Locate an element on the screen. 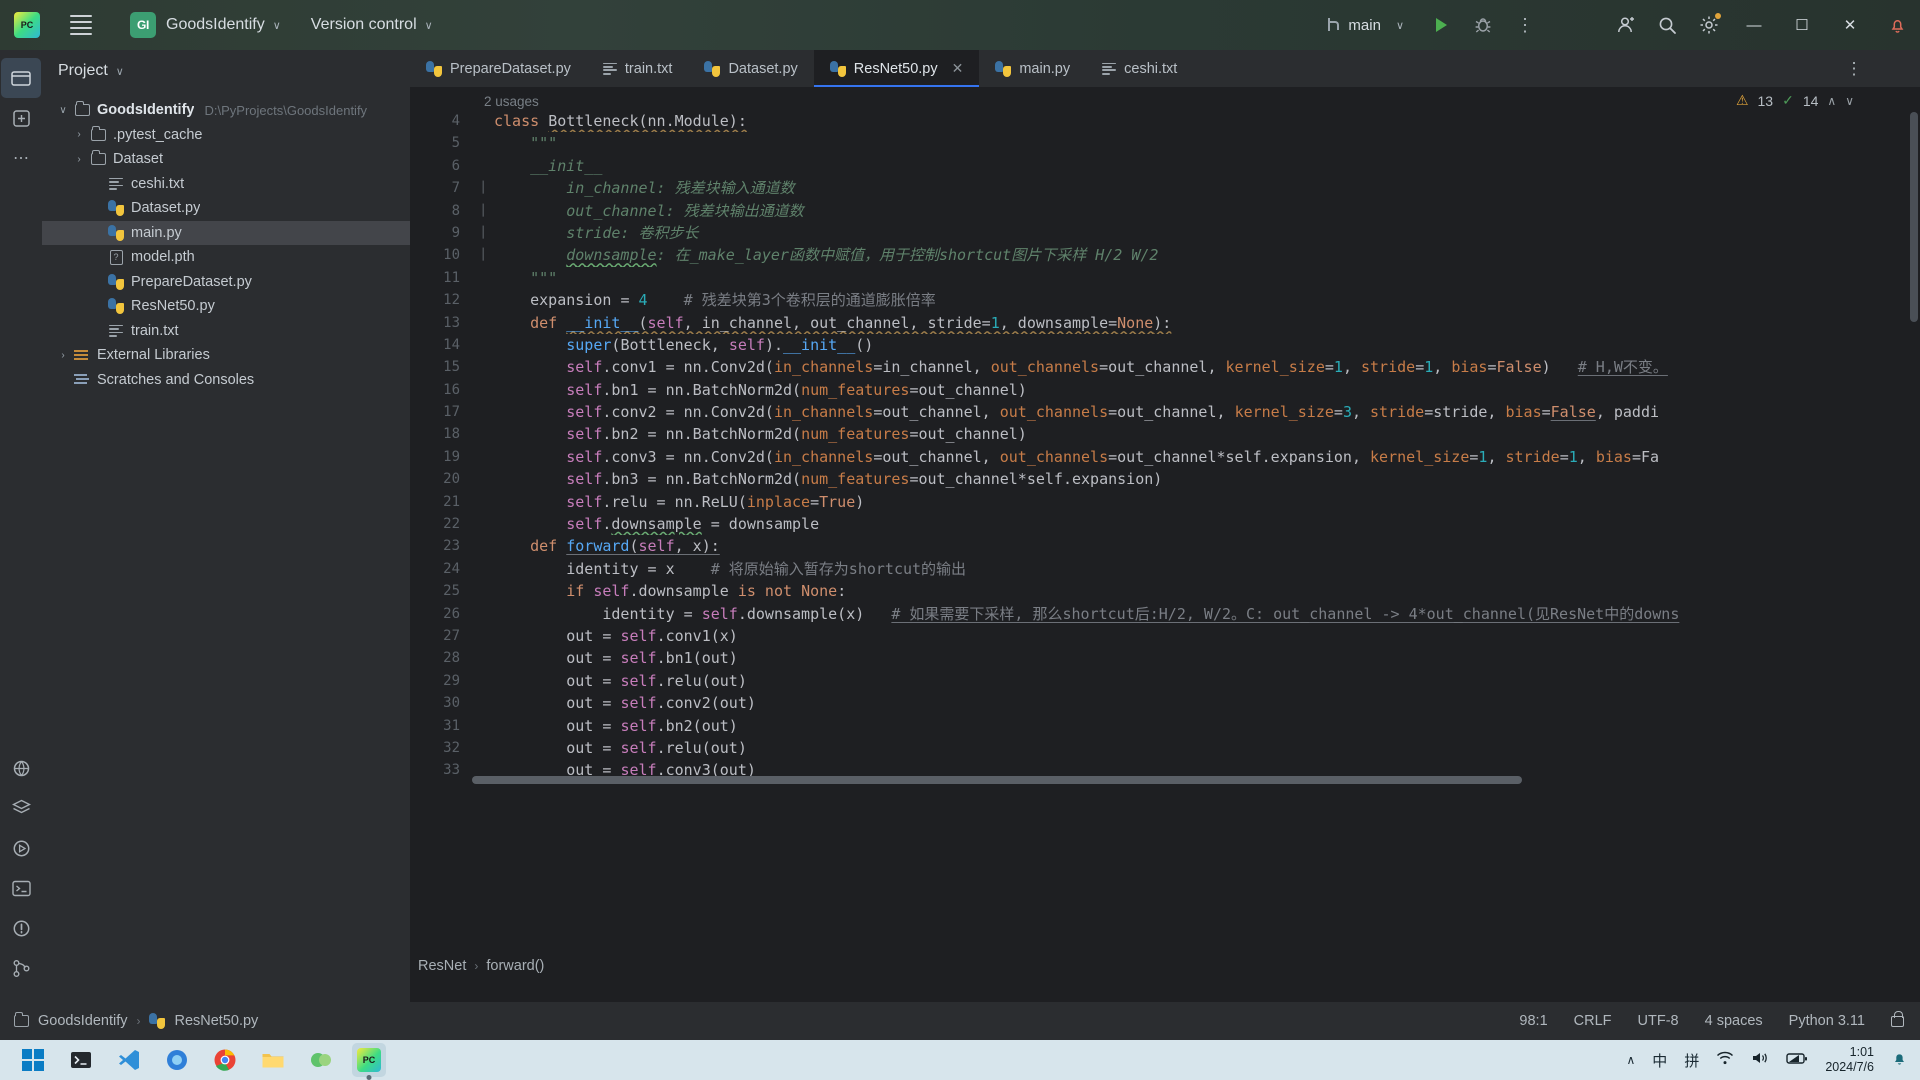  line-number: 24 is located at coordinates (441, 569).